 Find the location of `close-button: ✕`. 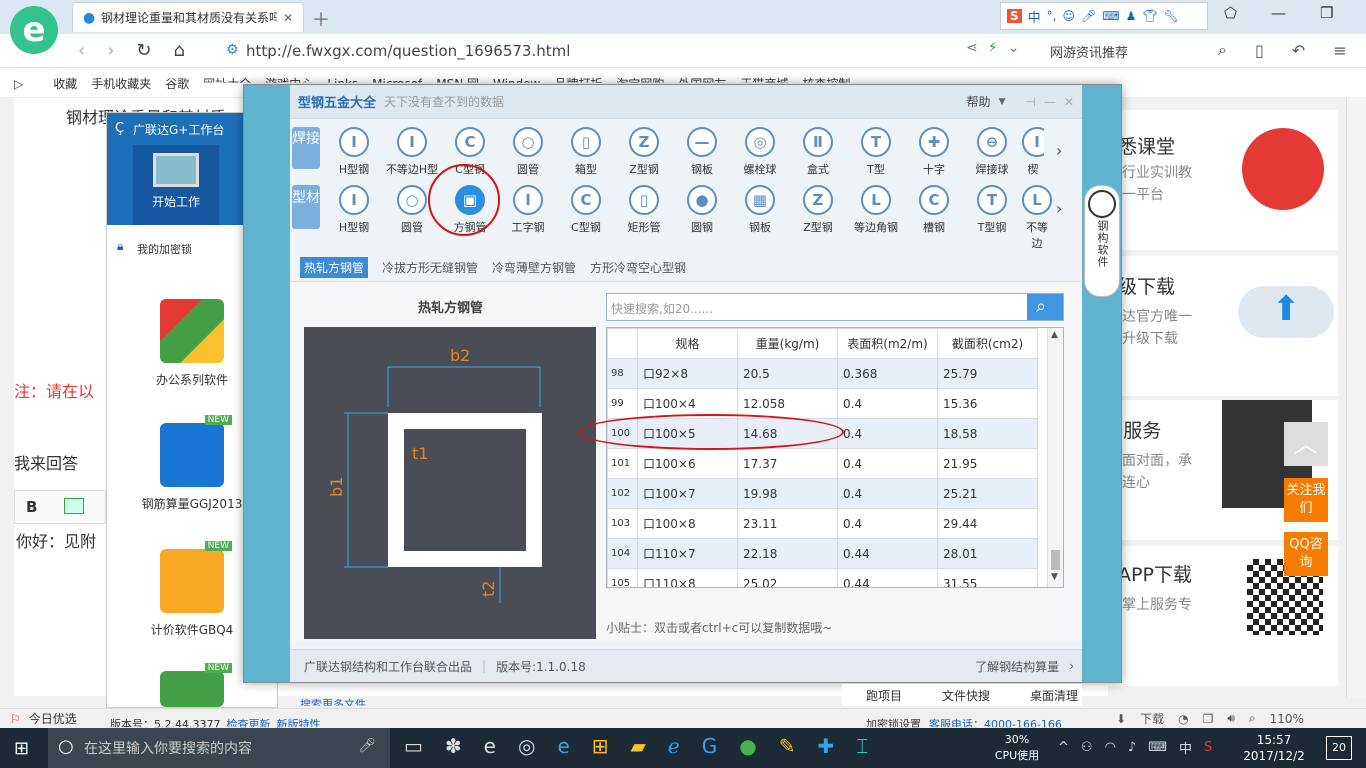

close-button: ✕ is located at coordinates (1069, 102).